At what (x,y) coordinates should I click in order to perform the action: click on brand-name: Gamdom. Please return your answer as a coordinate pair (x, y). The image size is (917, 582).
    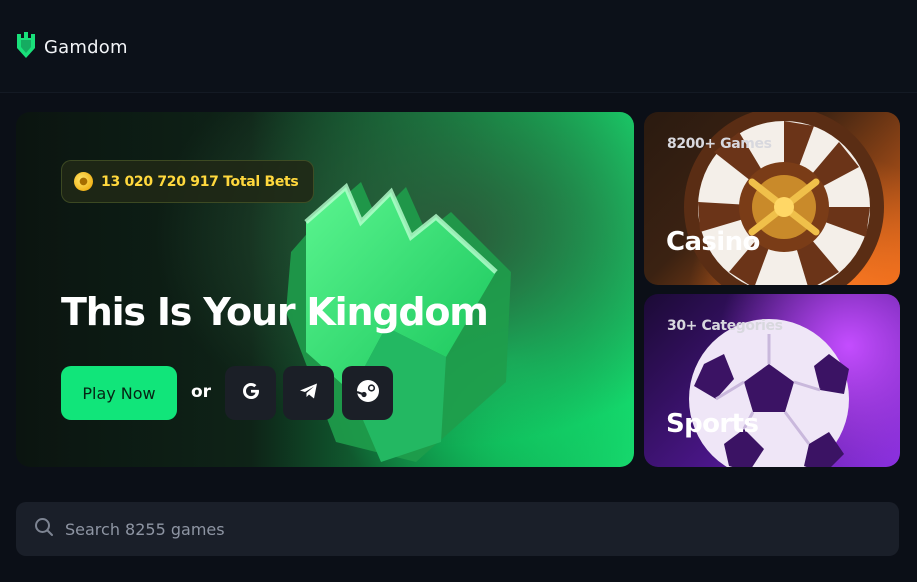
    Looking at the image, I should click on (86, 47).